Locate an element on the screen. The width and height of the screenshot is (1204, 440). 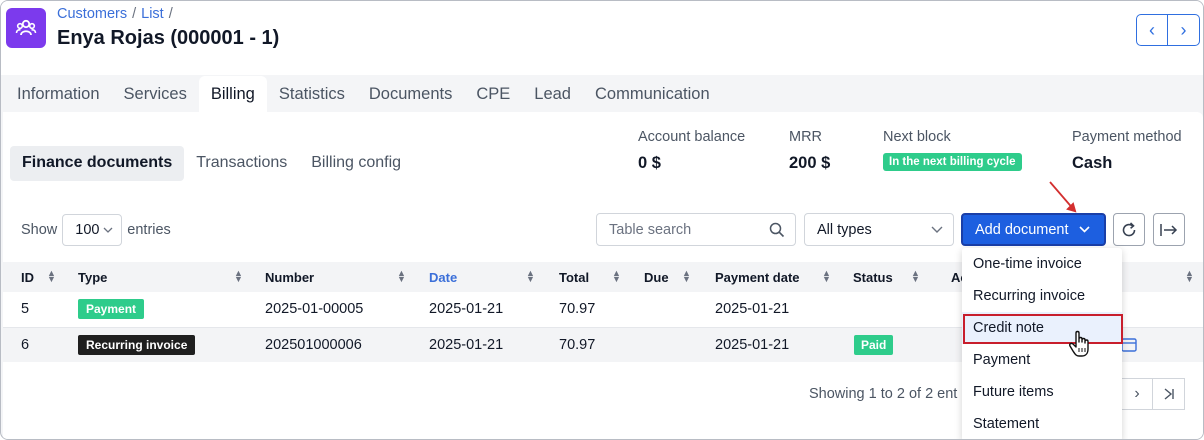
annotation-arrow-icon is located at coordinates (1063, 197).